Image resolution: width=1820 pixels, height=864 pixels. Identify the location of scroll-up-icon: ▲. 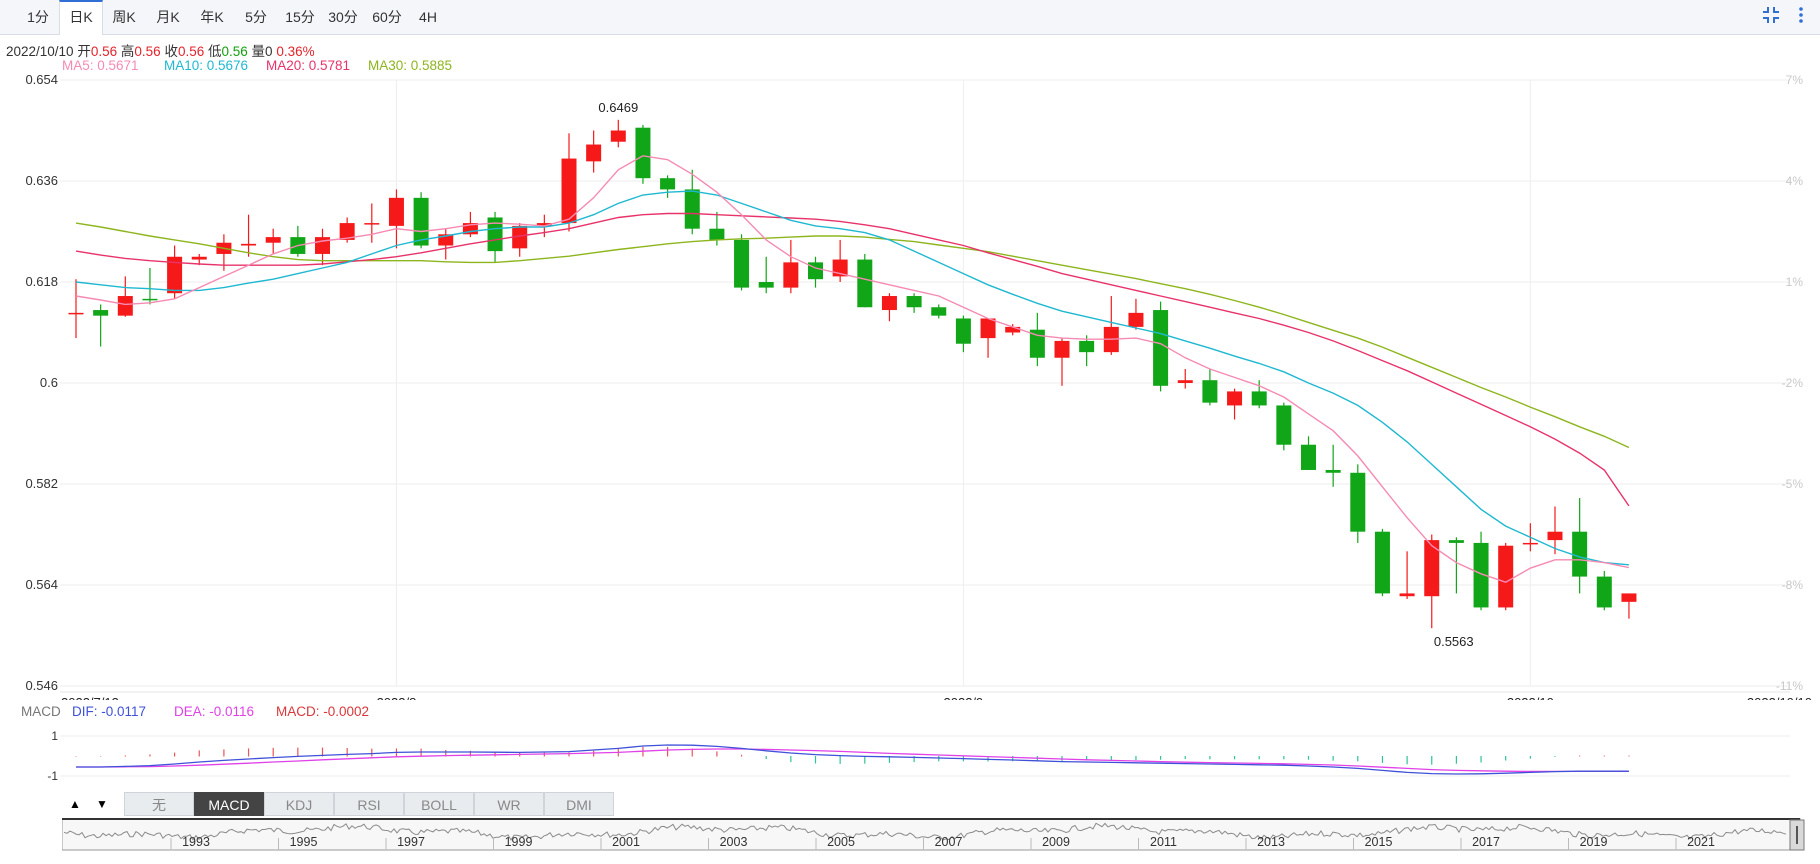
(75, 804).